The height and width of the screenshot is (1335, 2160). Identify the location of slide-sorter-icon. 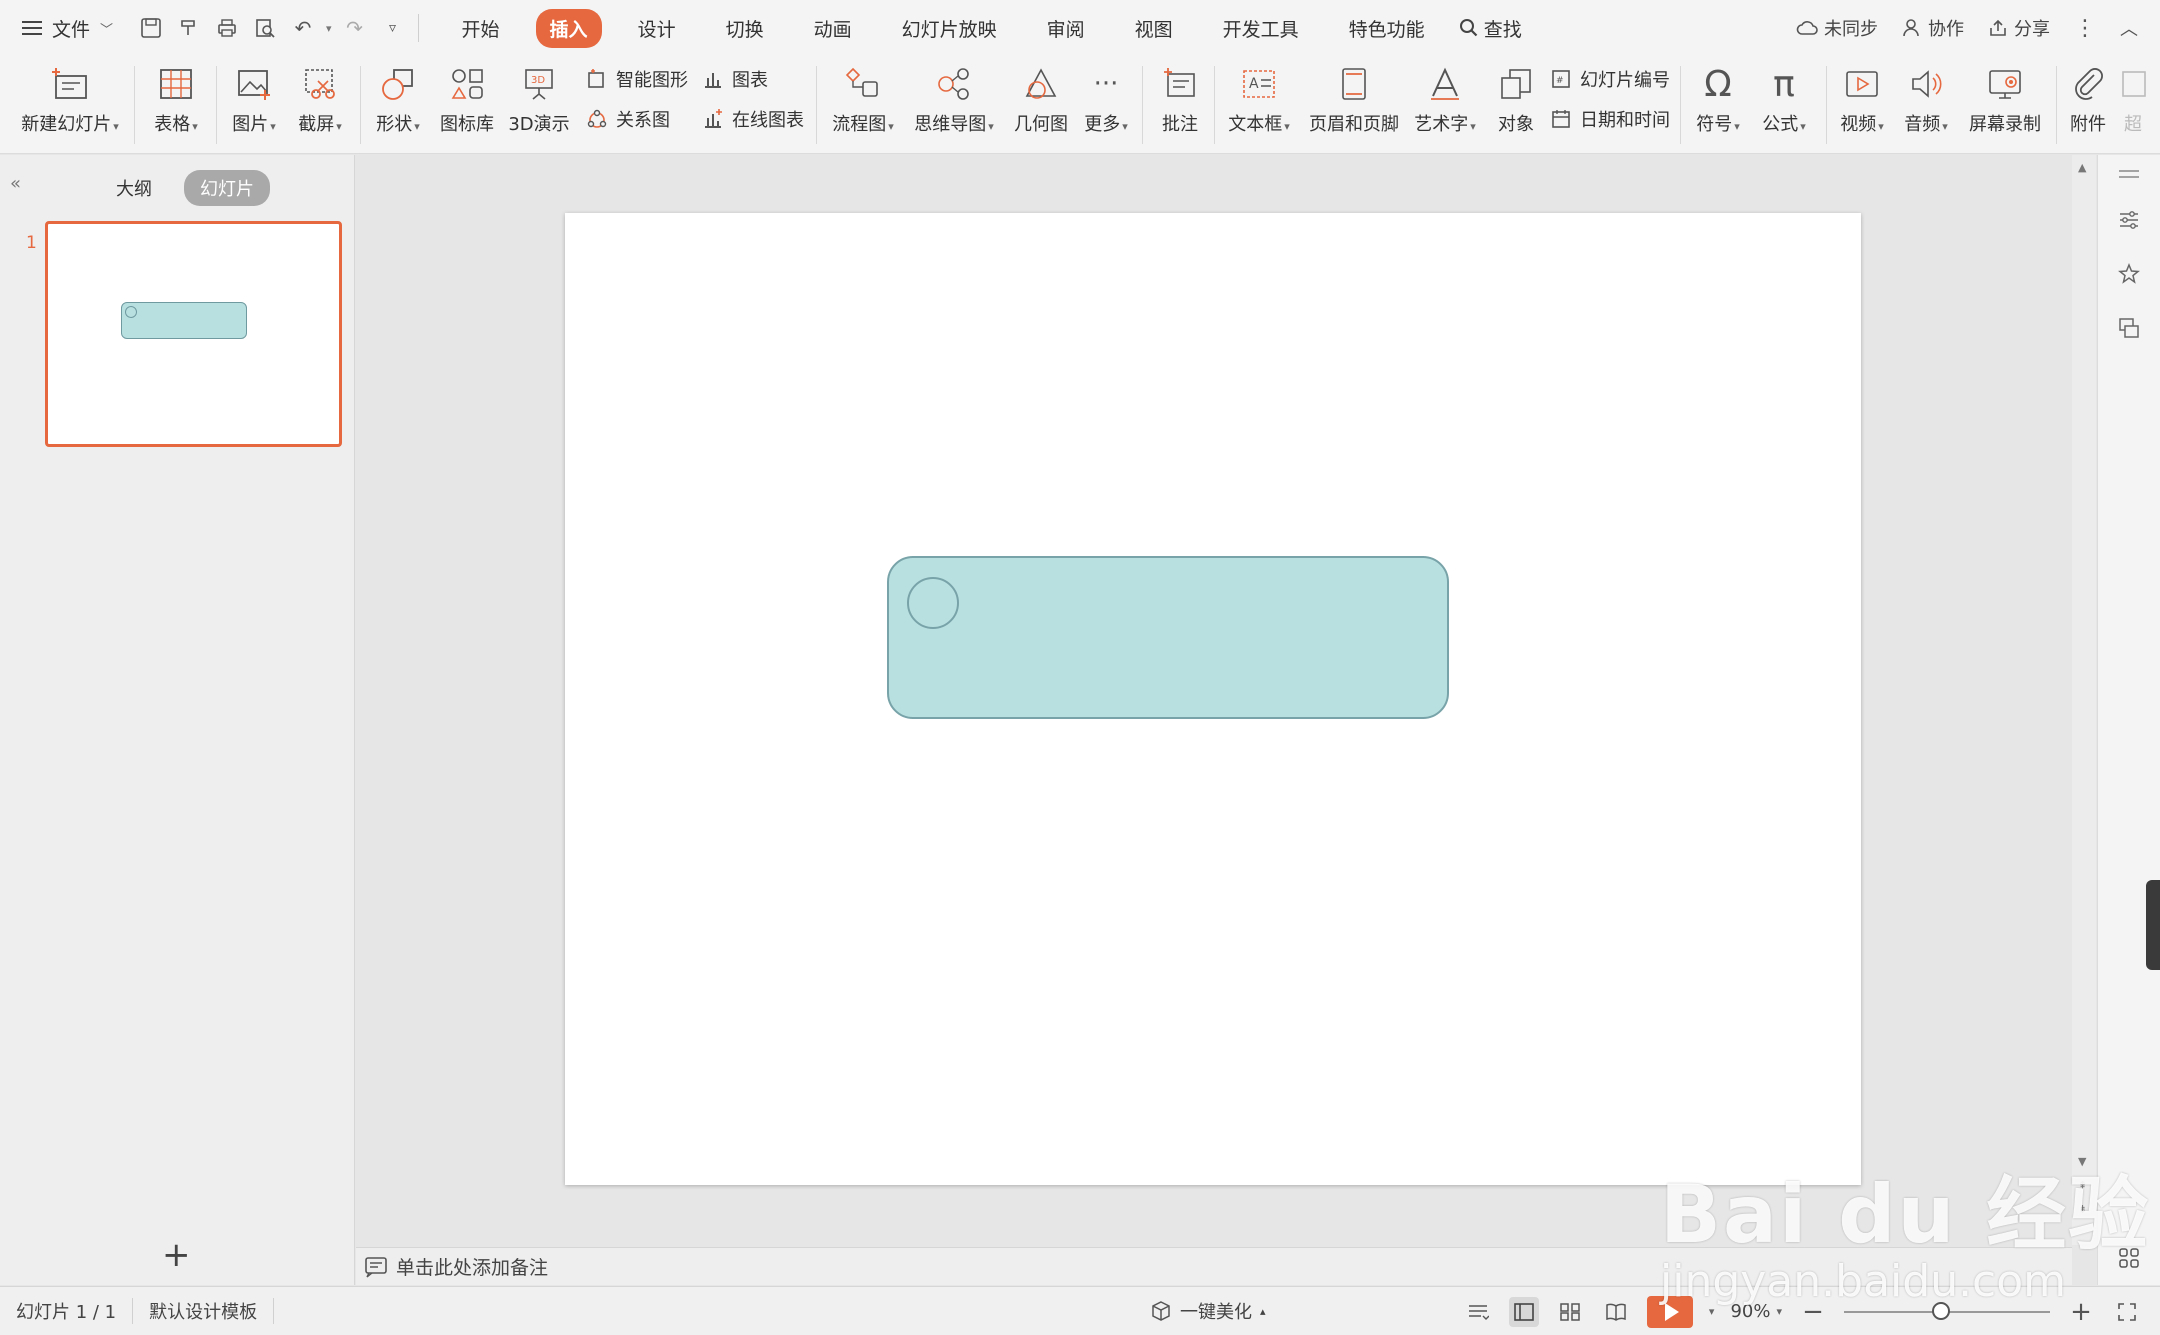
(1570, 1312).